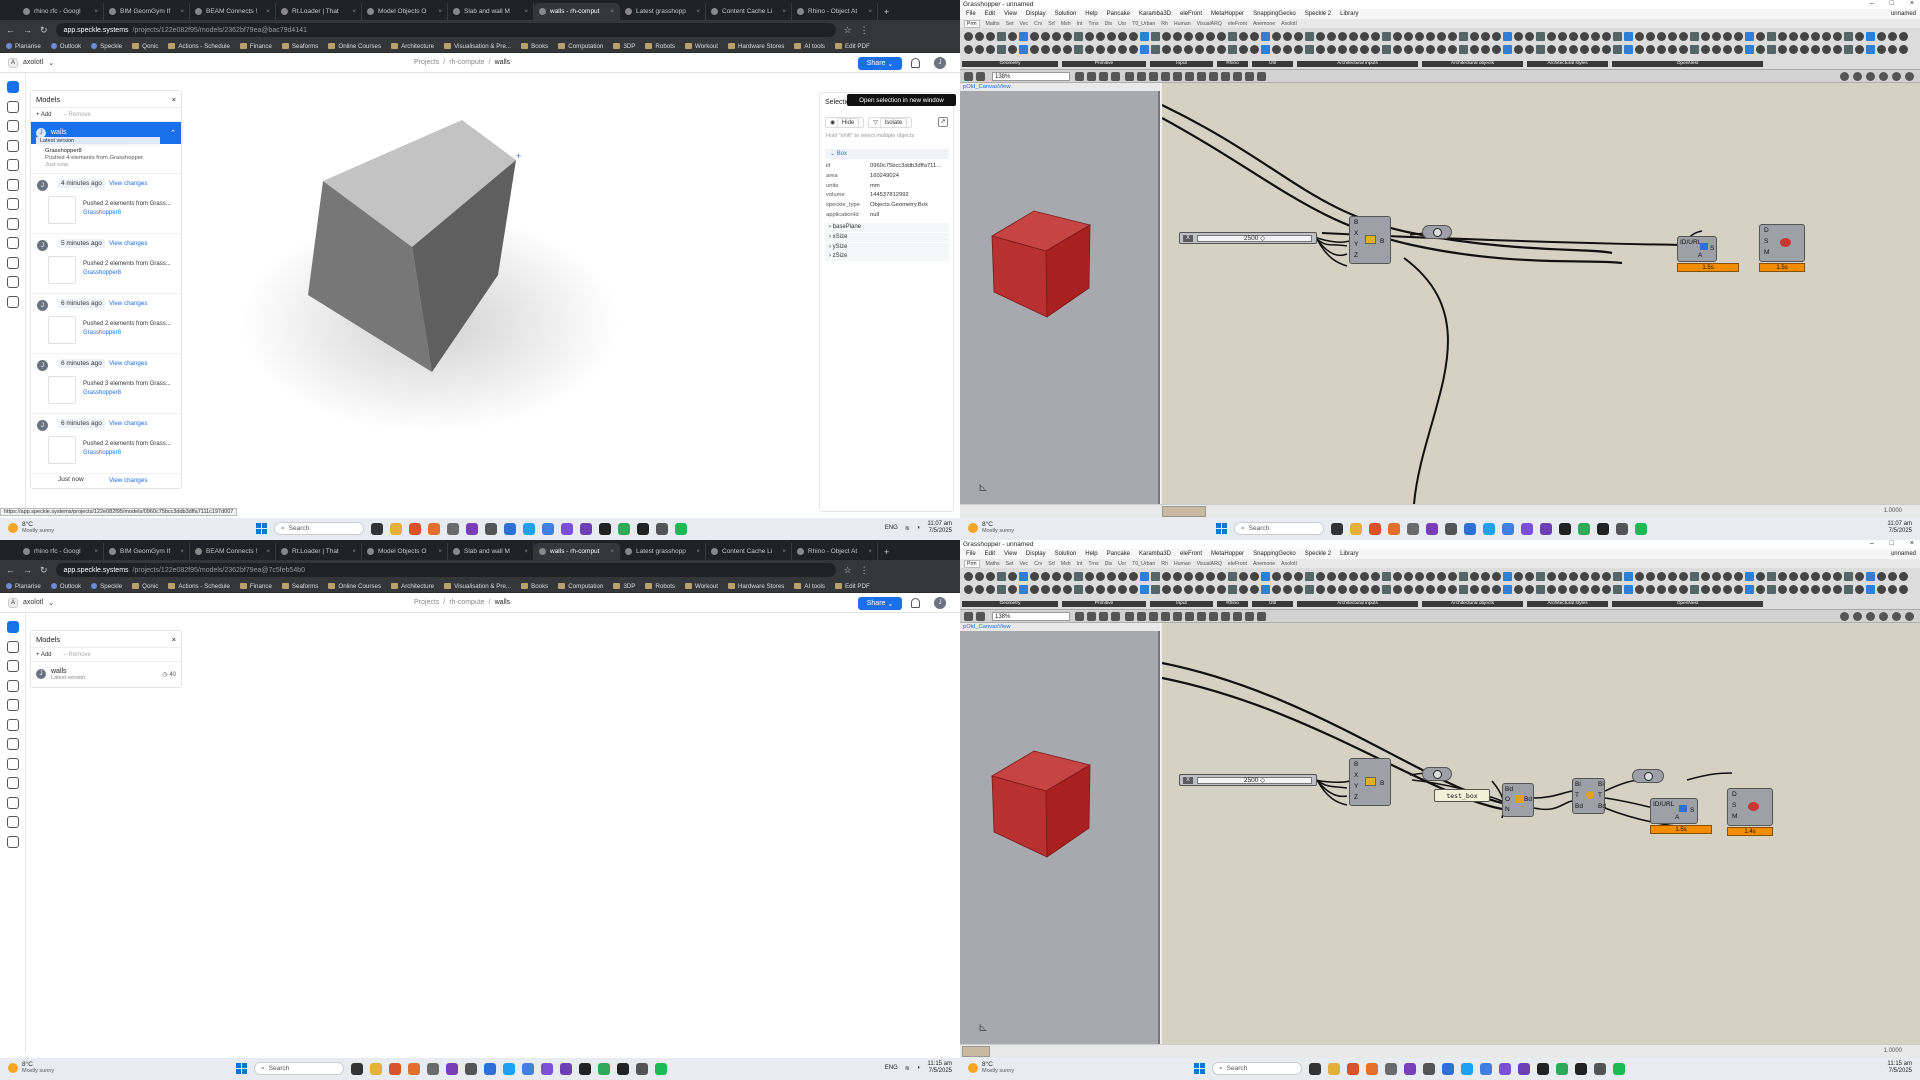  I want to click on model-item-walls: J walls Latest version ◷ 40, so click(106, 674).